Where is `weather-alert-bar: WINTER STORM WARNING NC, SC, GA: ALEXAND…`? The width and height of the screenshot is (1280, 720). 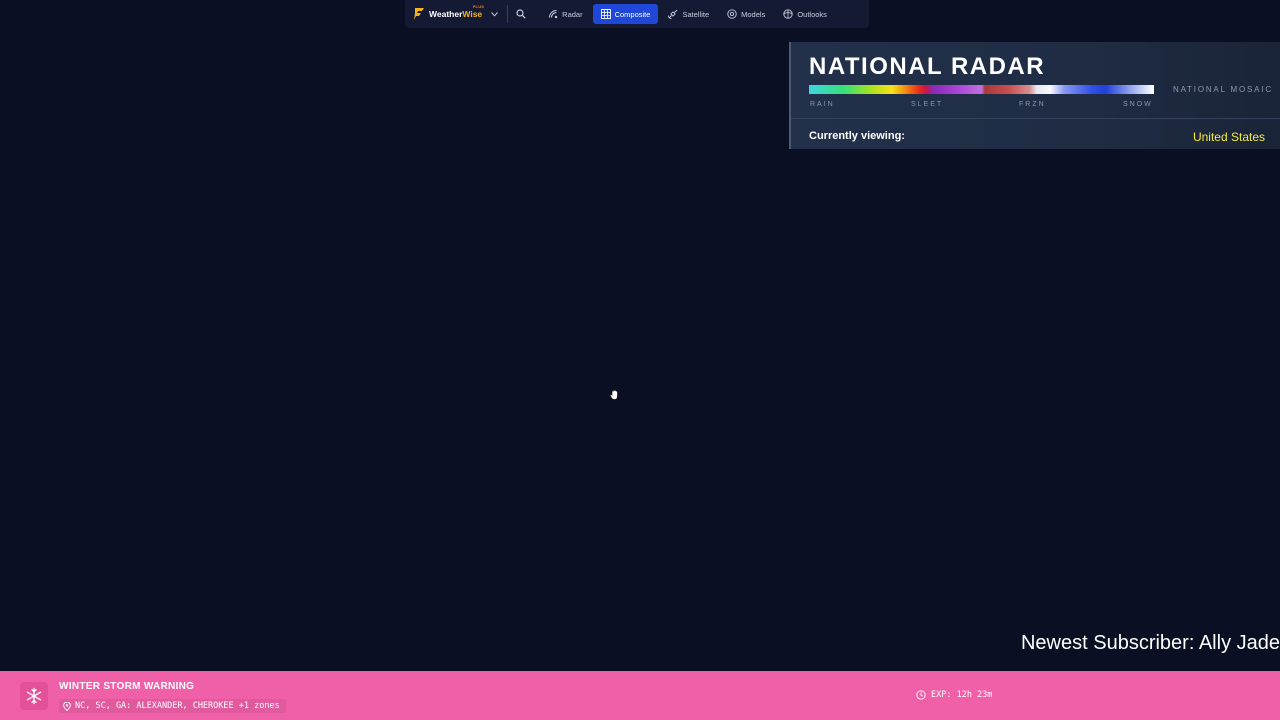 weather-alert-bar: WINTER STORM WARNING NC, SC, GA: ALEXAND… is located at coordinates (640, 695).